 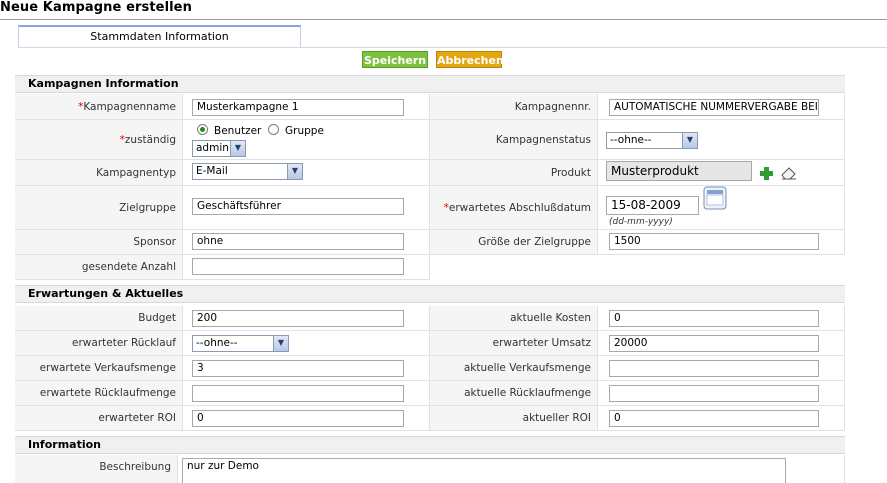 I want to click on zustaendig-label-text: zuständig, so click(x=150, y=140).